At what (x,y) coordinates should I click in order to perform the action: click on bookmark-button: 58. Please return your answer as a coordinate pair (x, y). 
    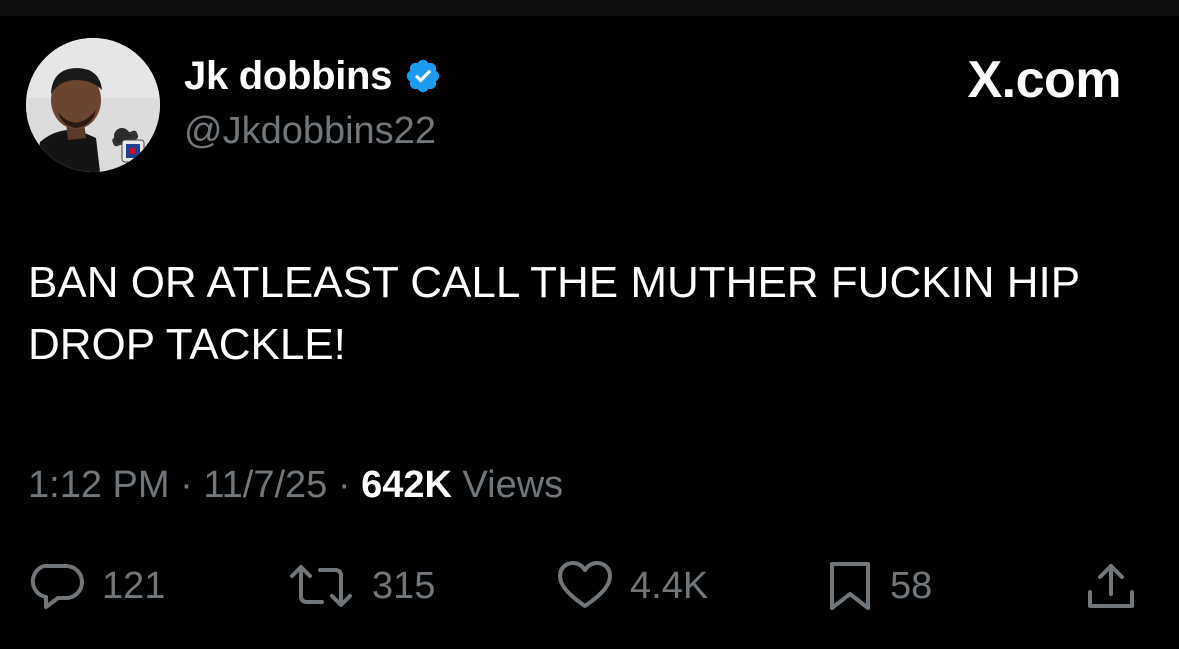
    Looking at the image, I should click on (879, 586).